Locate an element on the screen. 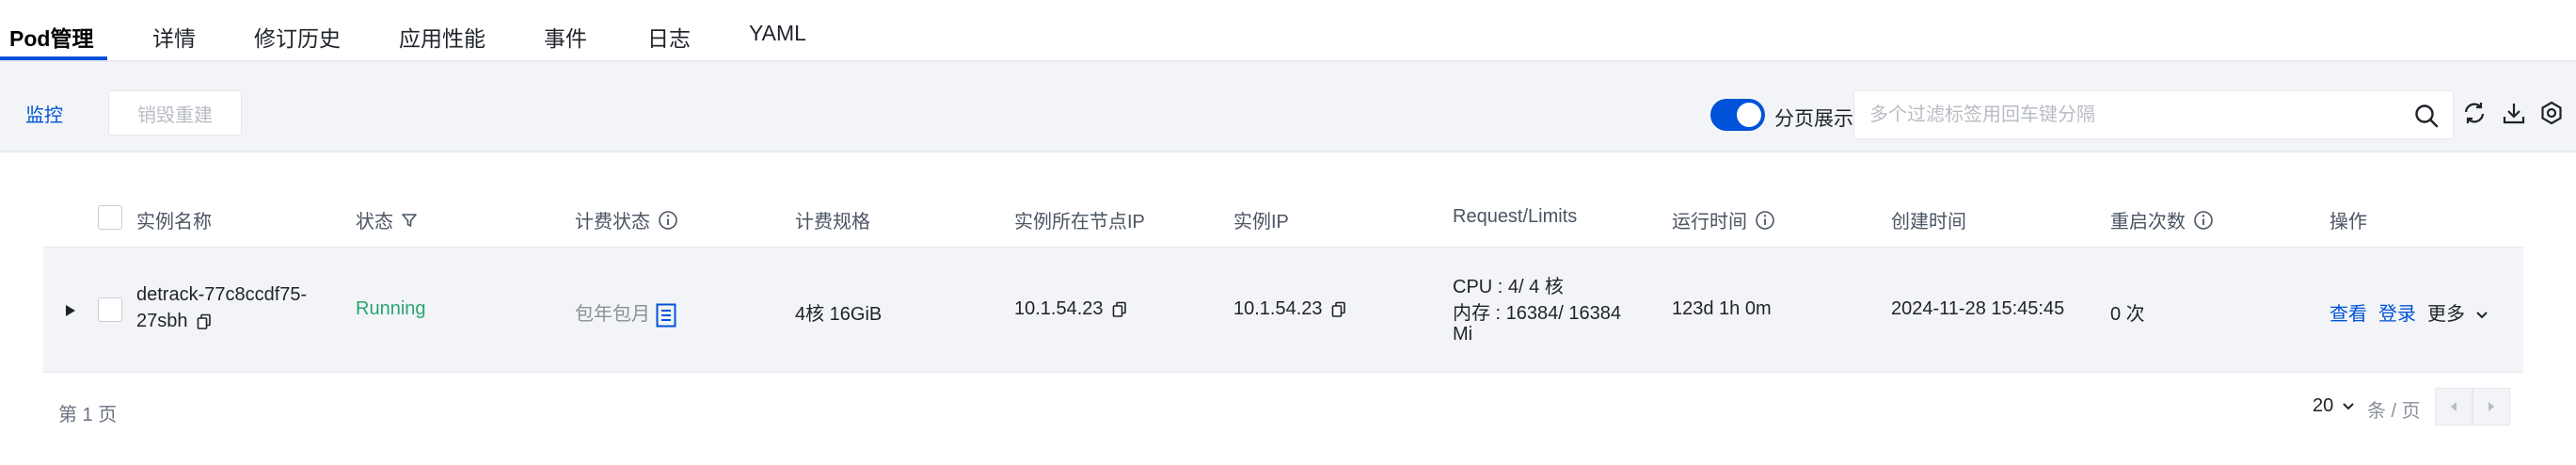  memory-request-limits: 内存 : 16384/ 16384 is located at coordinates (1537, 313).